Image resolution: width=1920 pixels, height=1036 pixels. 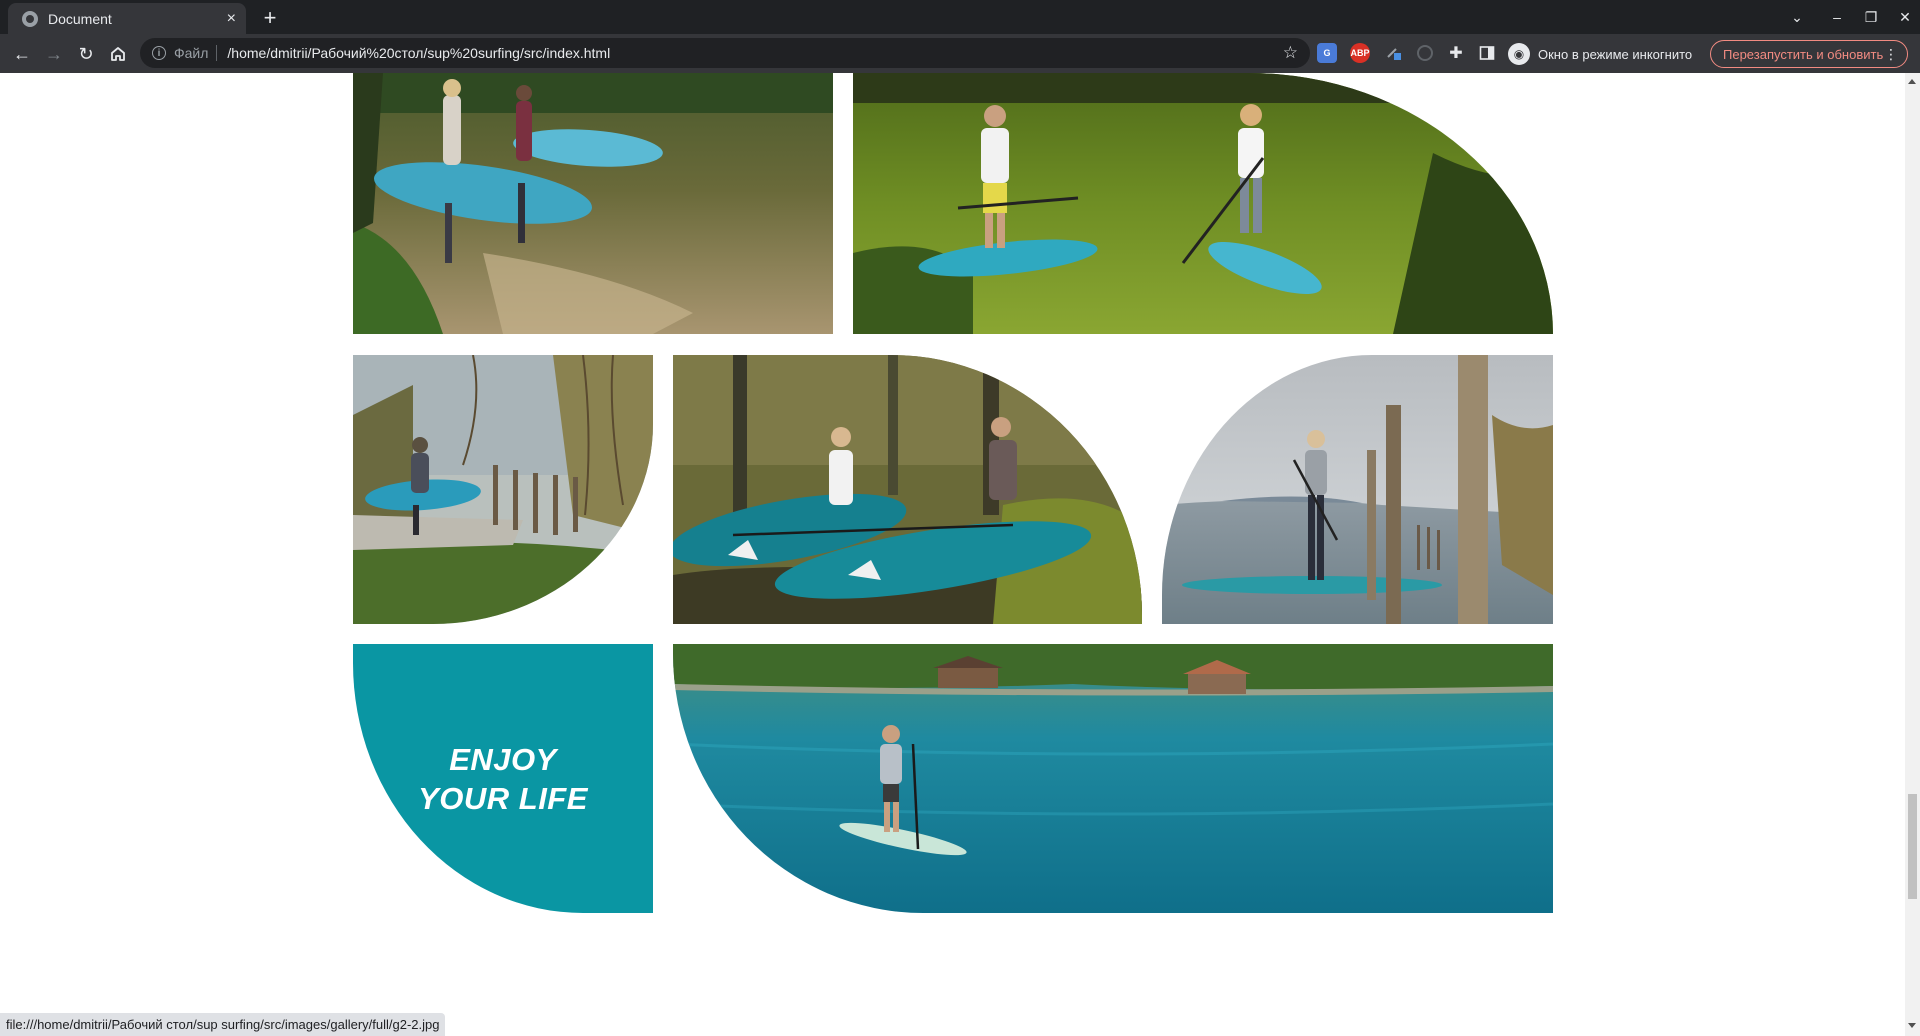 I want to click on minimize-icon: –, so click(x=1837, y=17).